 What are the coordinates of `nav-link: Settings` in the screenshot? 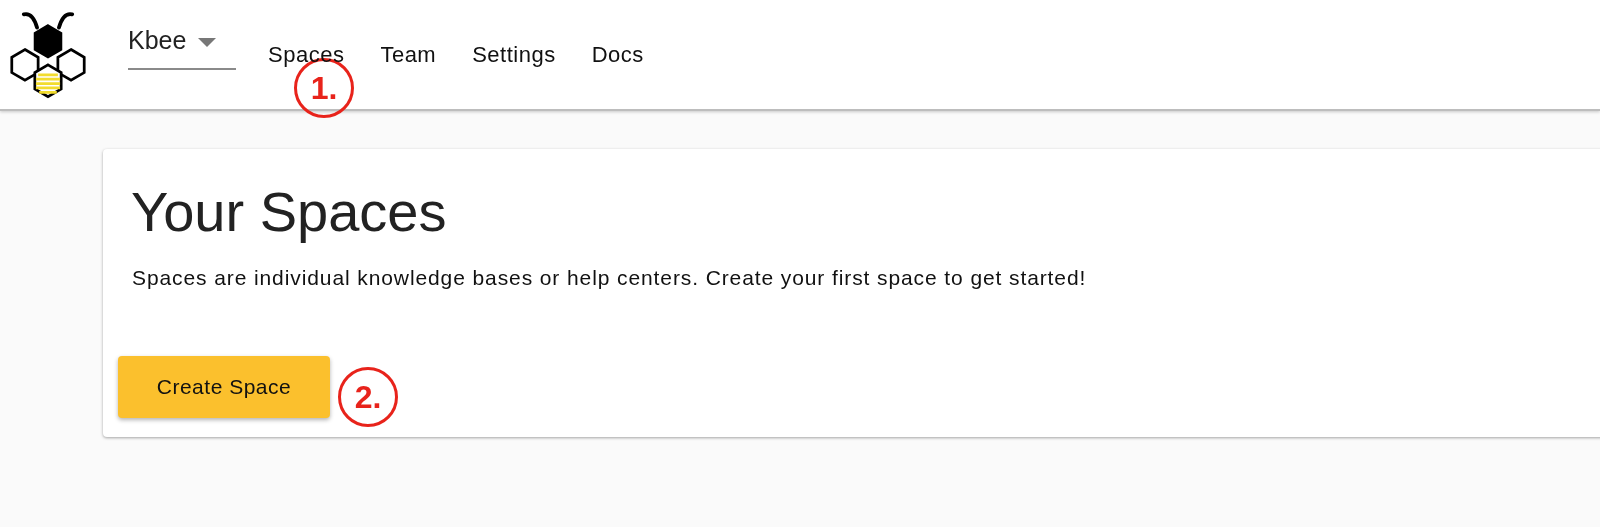 It's located at (514, 54).